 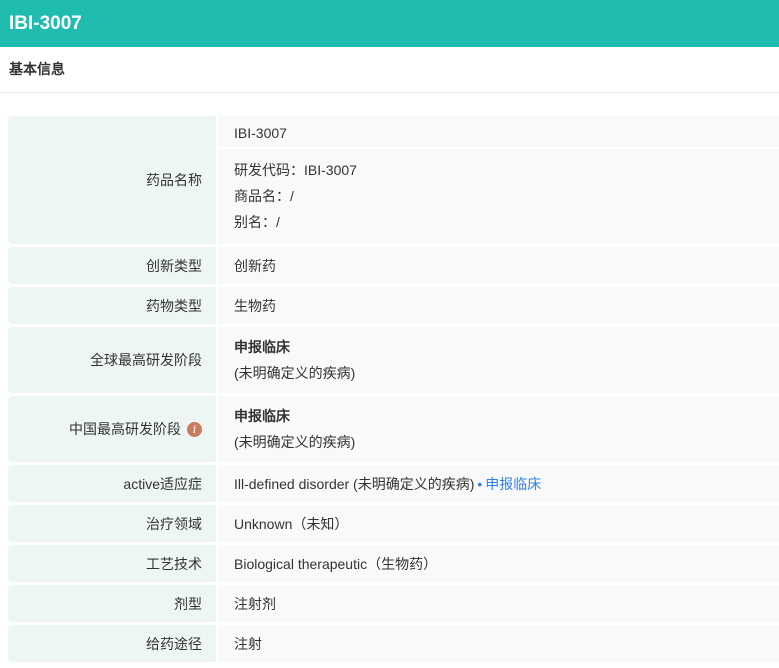 What do you see at coordinates (112, 180) in the screenshot?
I see `row-label: 药品名称` at bounding box center [112, 180].